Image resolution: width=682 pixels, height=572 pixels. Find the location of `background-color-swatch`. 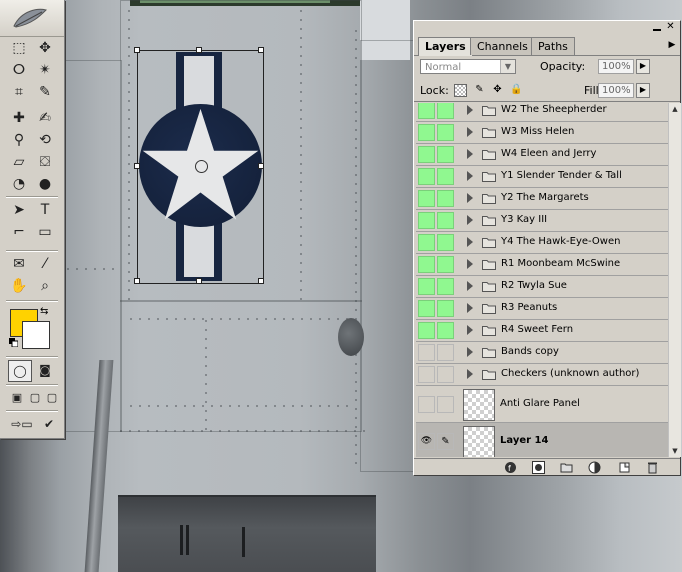

background-color-swatch is located at coordinates (36, 335).